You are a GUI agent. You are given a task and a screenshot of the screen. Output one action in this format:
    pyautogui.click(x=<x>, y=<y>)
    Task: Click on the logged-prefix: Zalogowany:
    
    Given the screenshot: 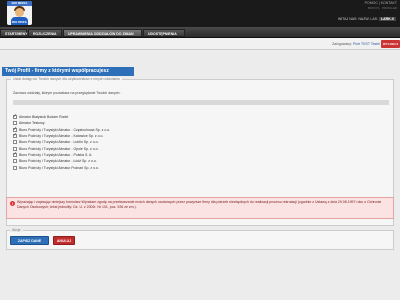 What is the action you would take?
    pyautogui.click(x=342, y=44)
    